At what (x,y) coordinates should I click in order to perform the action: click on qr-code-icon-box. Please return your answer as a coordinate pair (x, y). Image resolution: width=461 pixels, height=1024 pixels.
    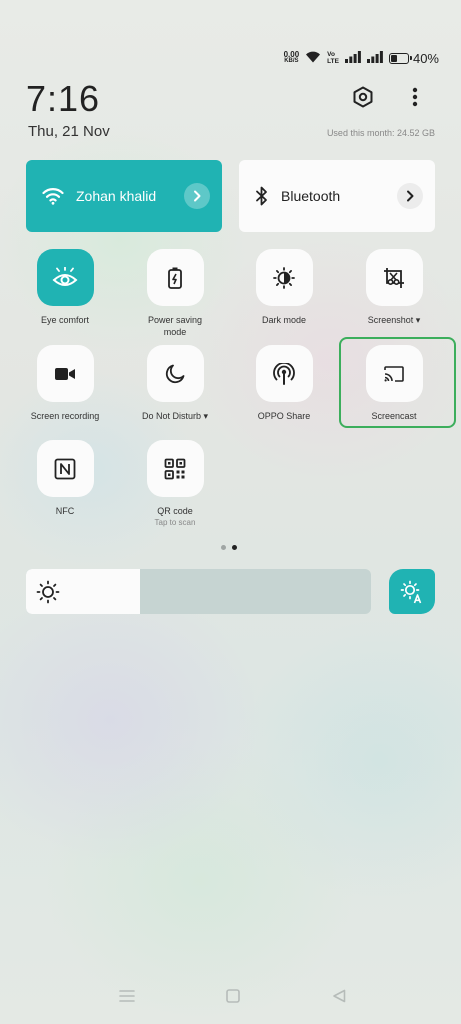
    Looking at the image, I should click on (175, 468).